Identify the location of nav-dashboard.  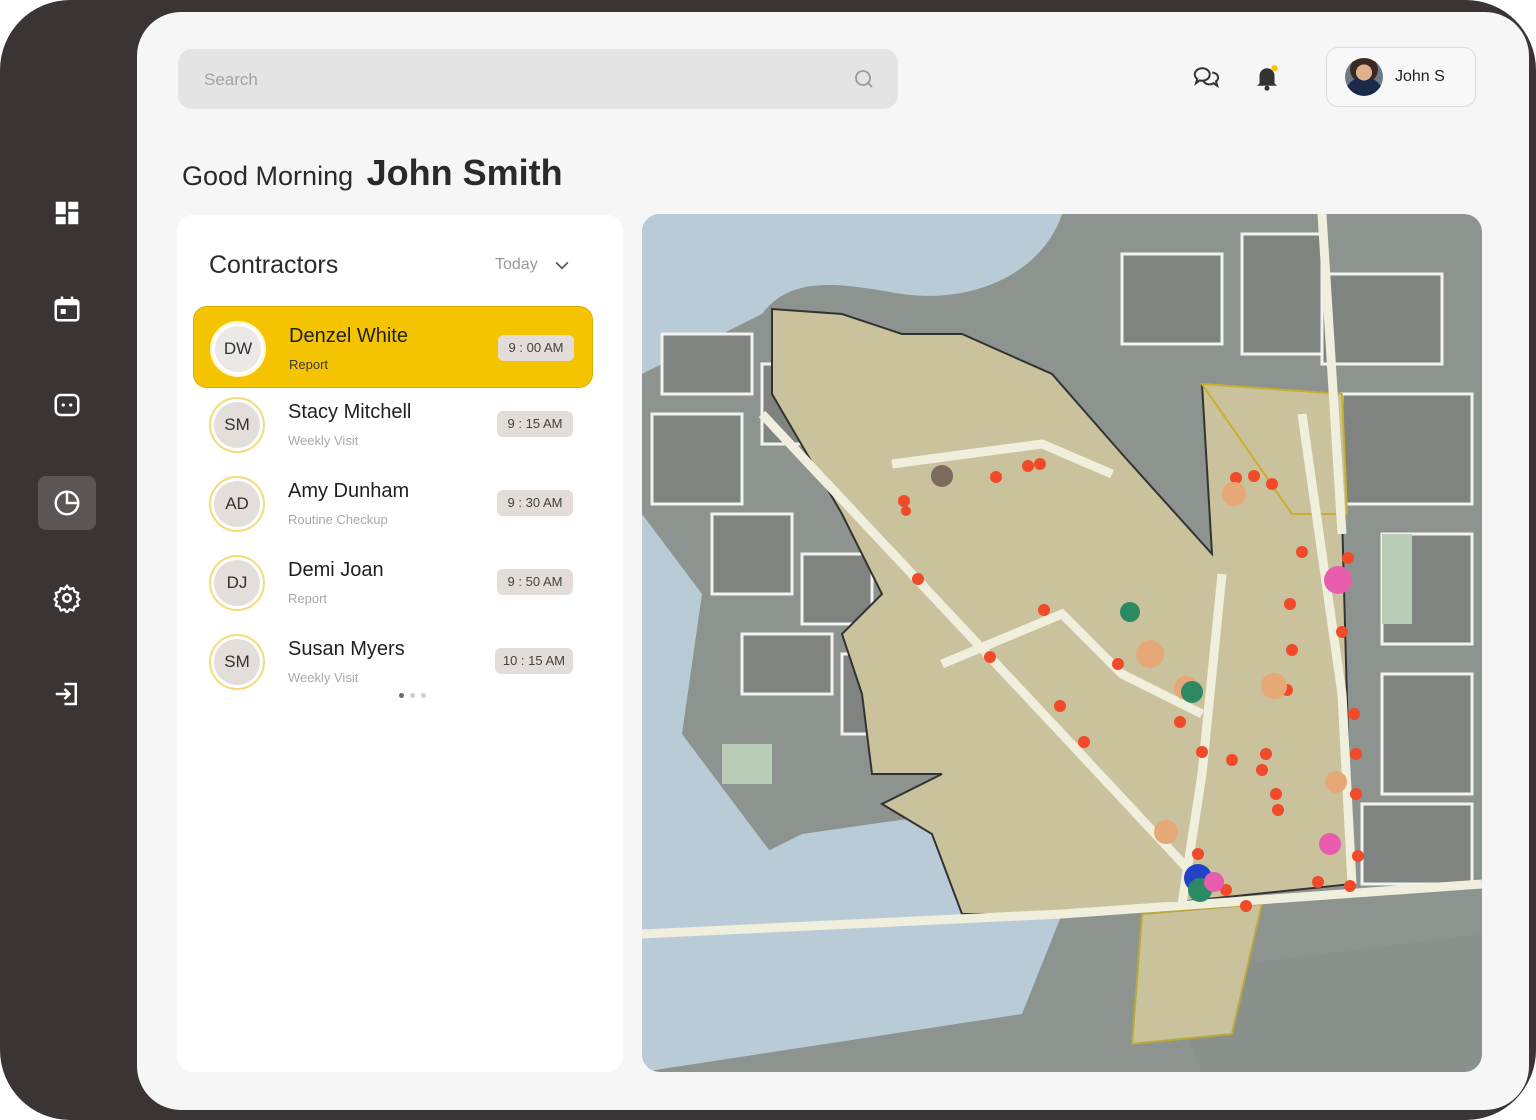
(67, 213).